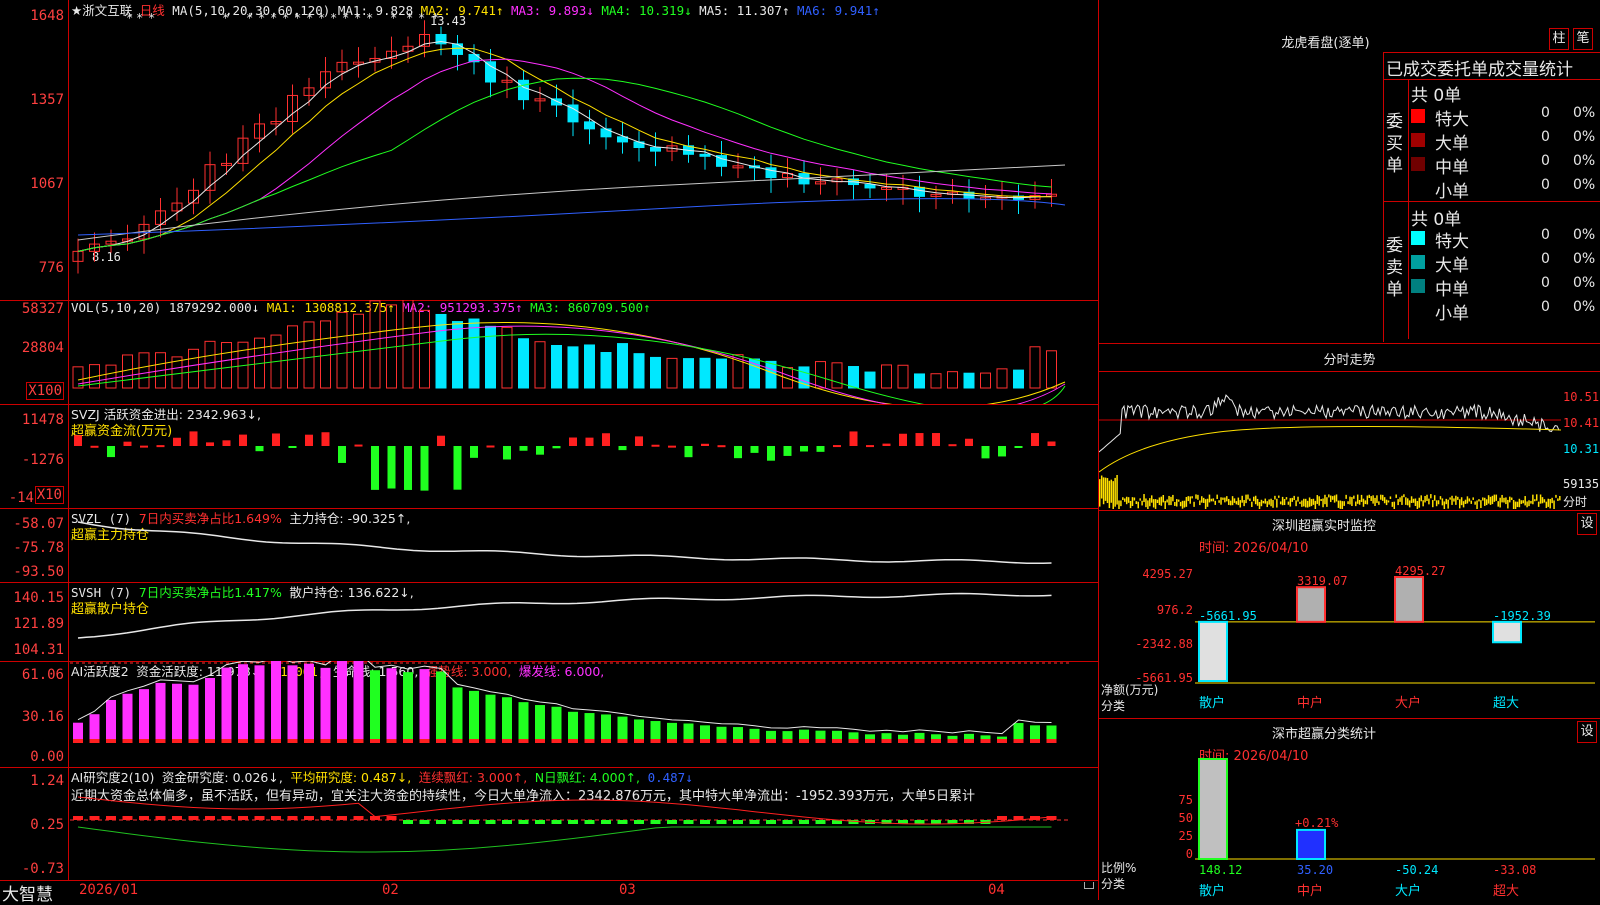 Image resolution: width=1600 pixels, height=905 pixels. Describe the element at coordinates (584, 352) in the screenshot. I see `volume-chart` at that location.